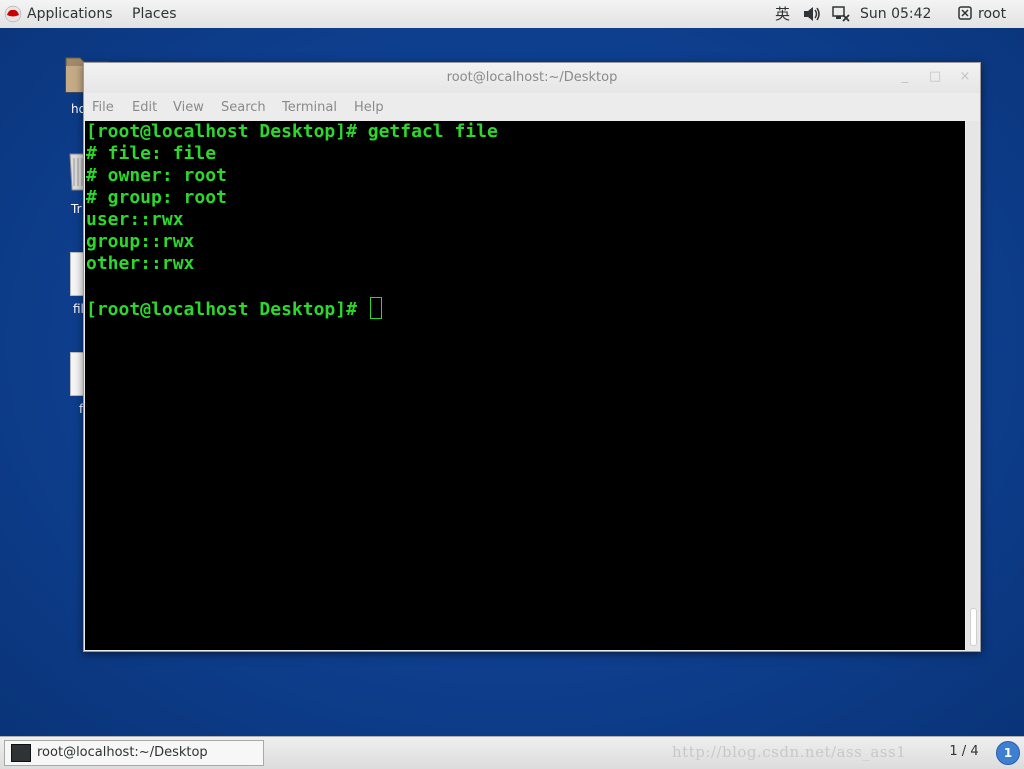  Describe the element at coordinates (965, 14) in the screenshot. I see `user-icon` at that location.